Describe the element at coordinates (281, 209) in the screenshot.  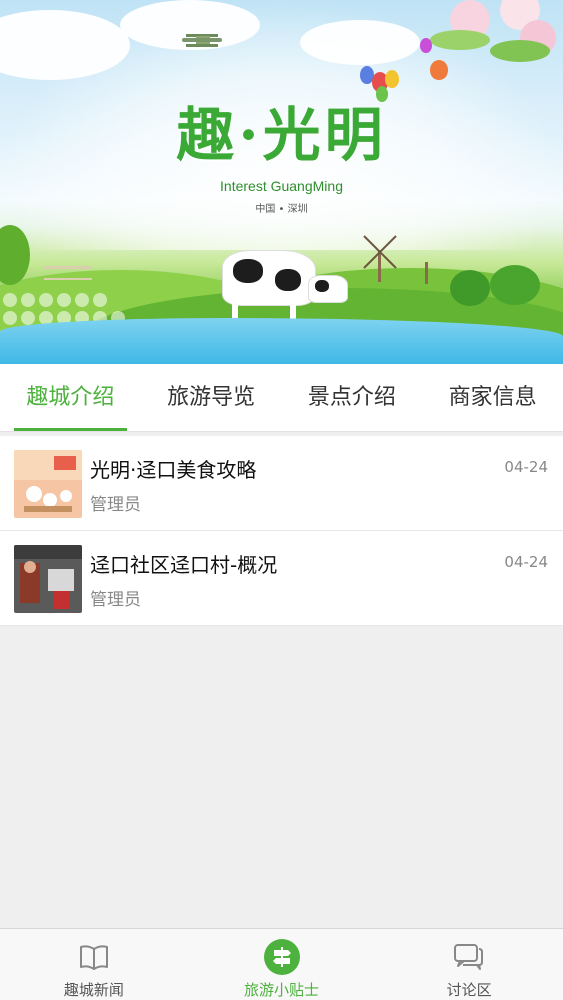
I see `banner-place: 中国 • 深圳` at that location.